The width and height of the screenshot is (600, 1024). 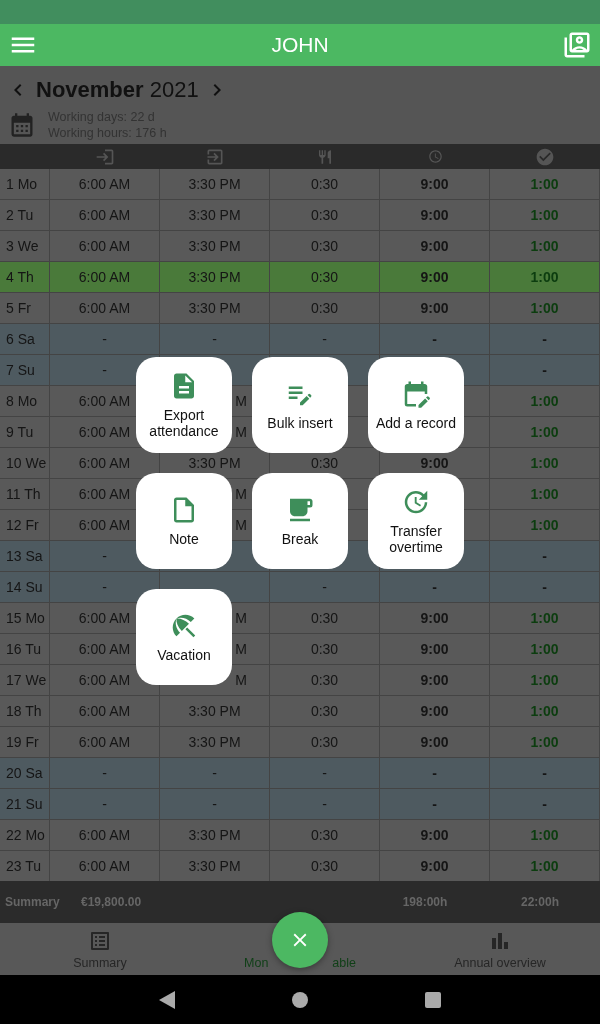 What do you see at coordinates (25, 773) in the screenshot?
I see `day-cell: 20 Sa` at bounding box center [25, 773].